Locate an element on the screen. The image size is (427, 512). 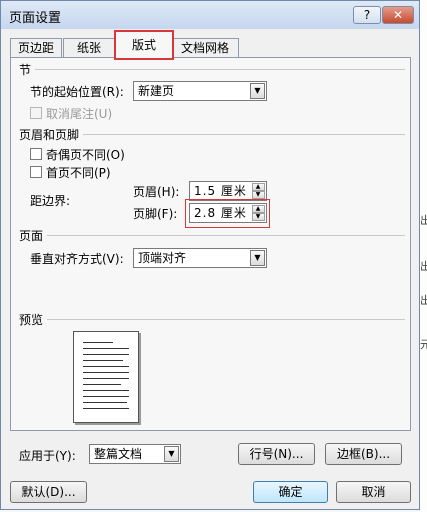
help-icon: ? is located at coordinates (367, 15).